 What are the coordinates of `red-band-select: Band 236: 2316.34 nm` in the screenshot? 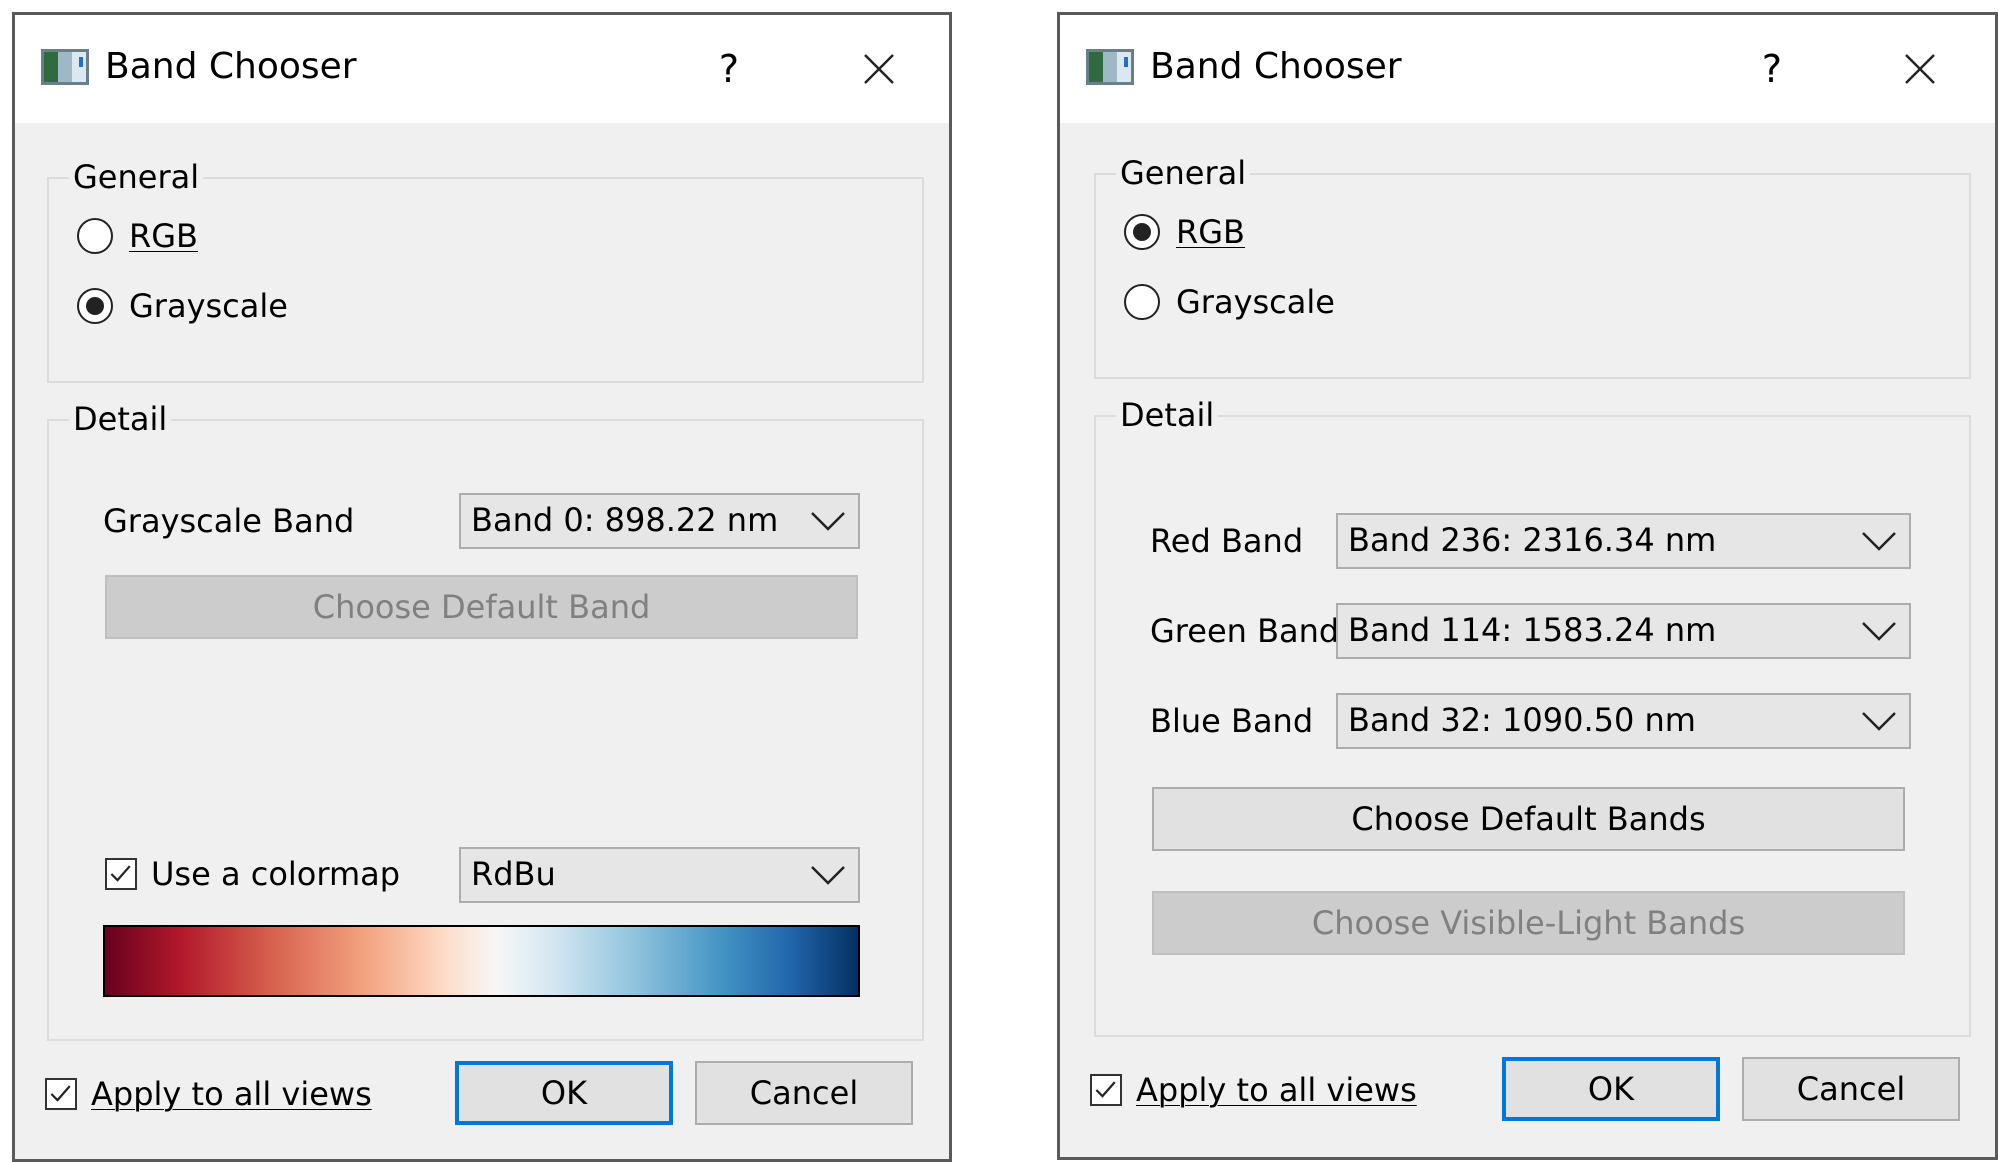 It's located at (1623, 541).